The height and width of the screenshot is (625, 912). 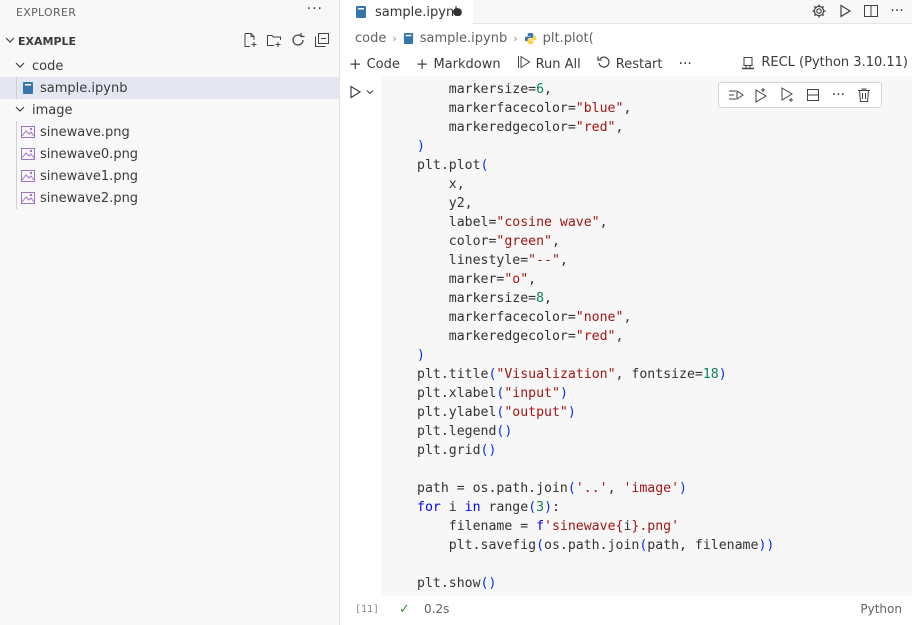 What do you see at coordinates (46, 12) in the screenshot?
I see `explorer-title: EXPLORER` at bounding box center [46, 12].